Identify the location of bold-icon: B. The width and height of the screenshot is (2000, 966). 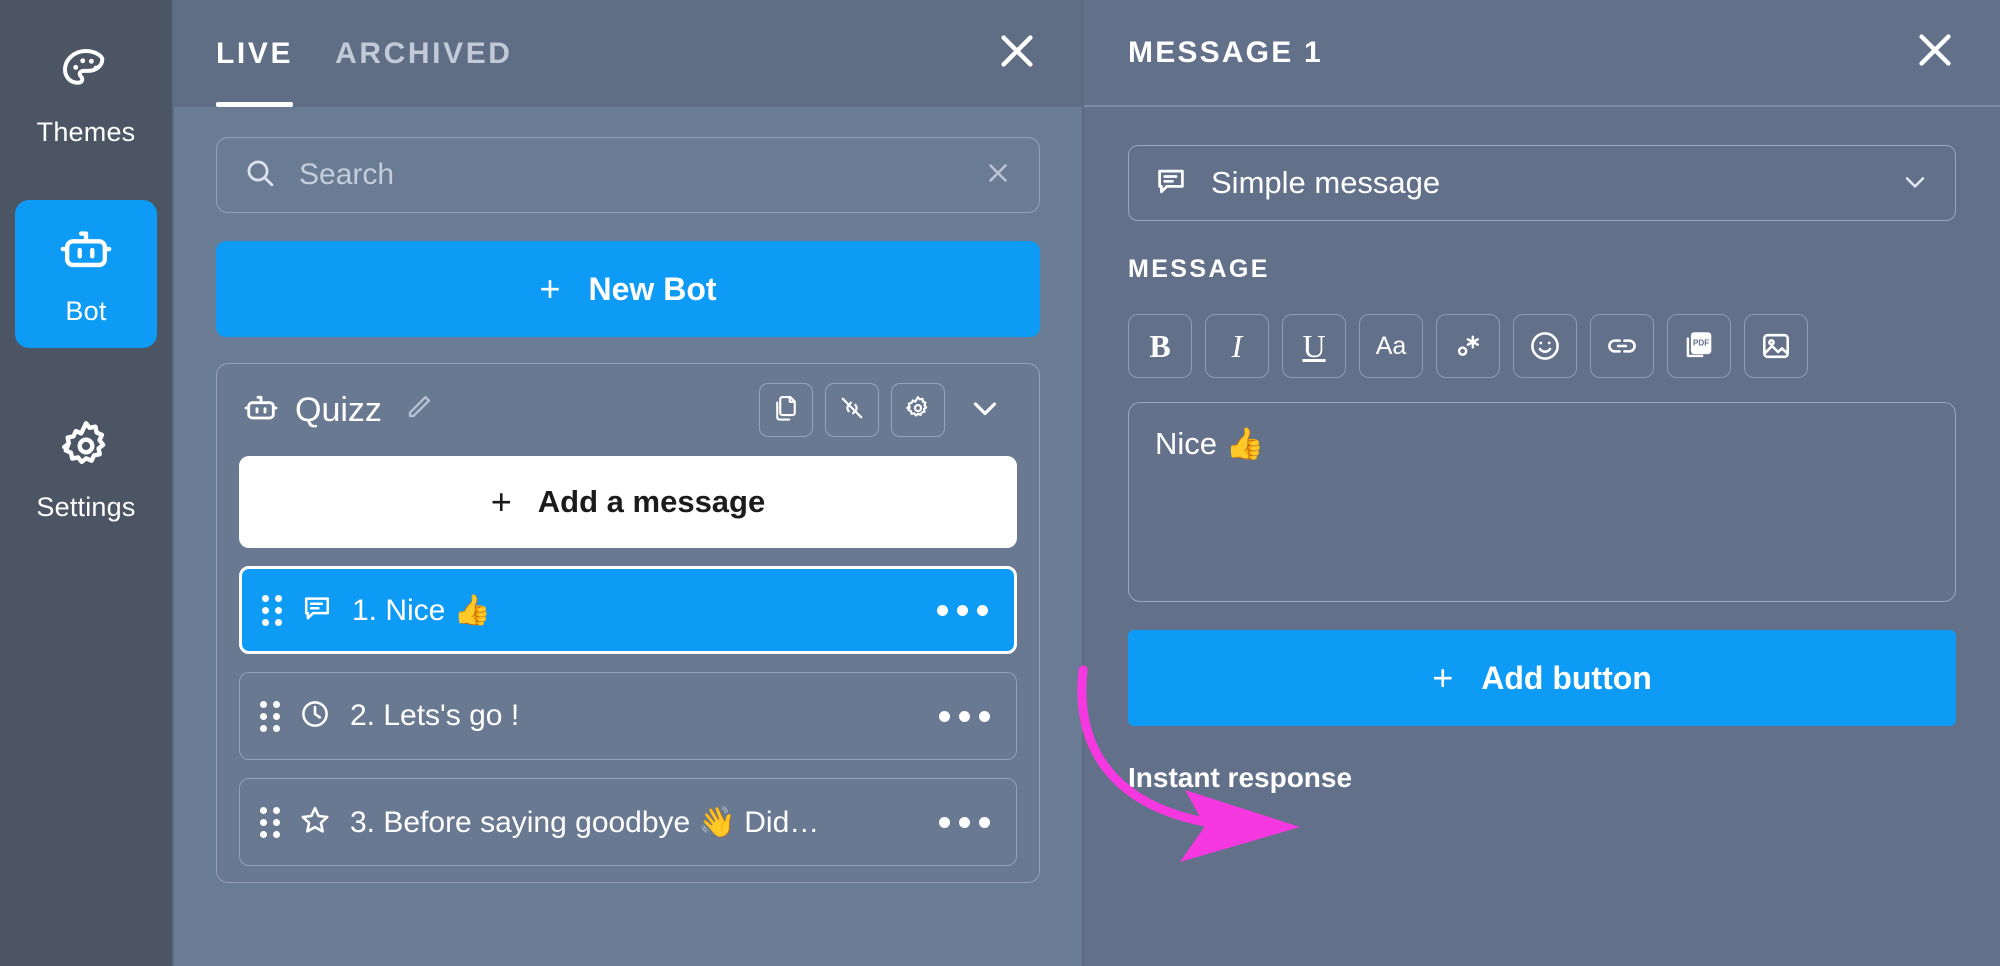
(1160, 346).